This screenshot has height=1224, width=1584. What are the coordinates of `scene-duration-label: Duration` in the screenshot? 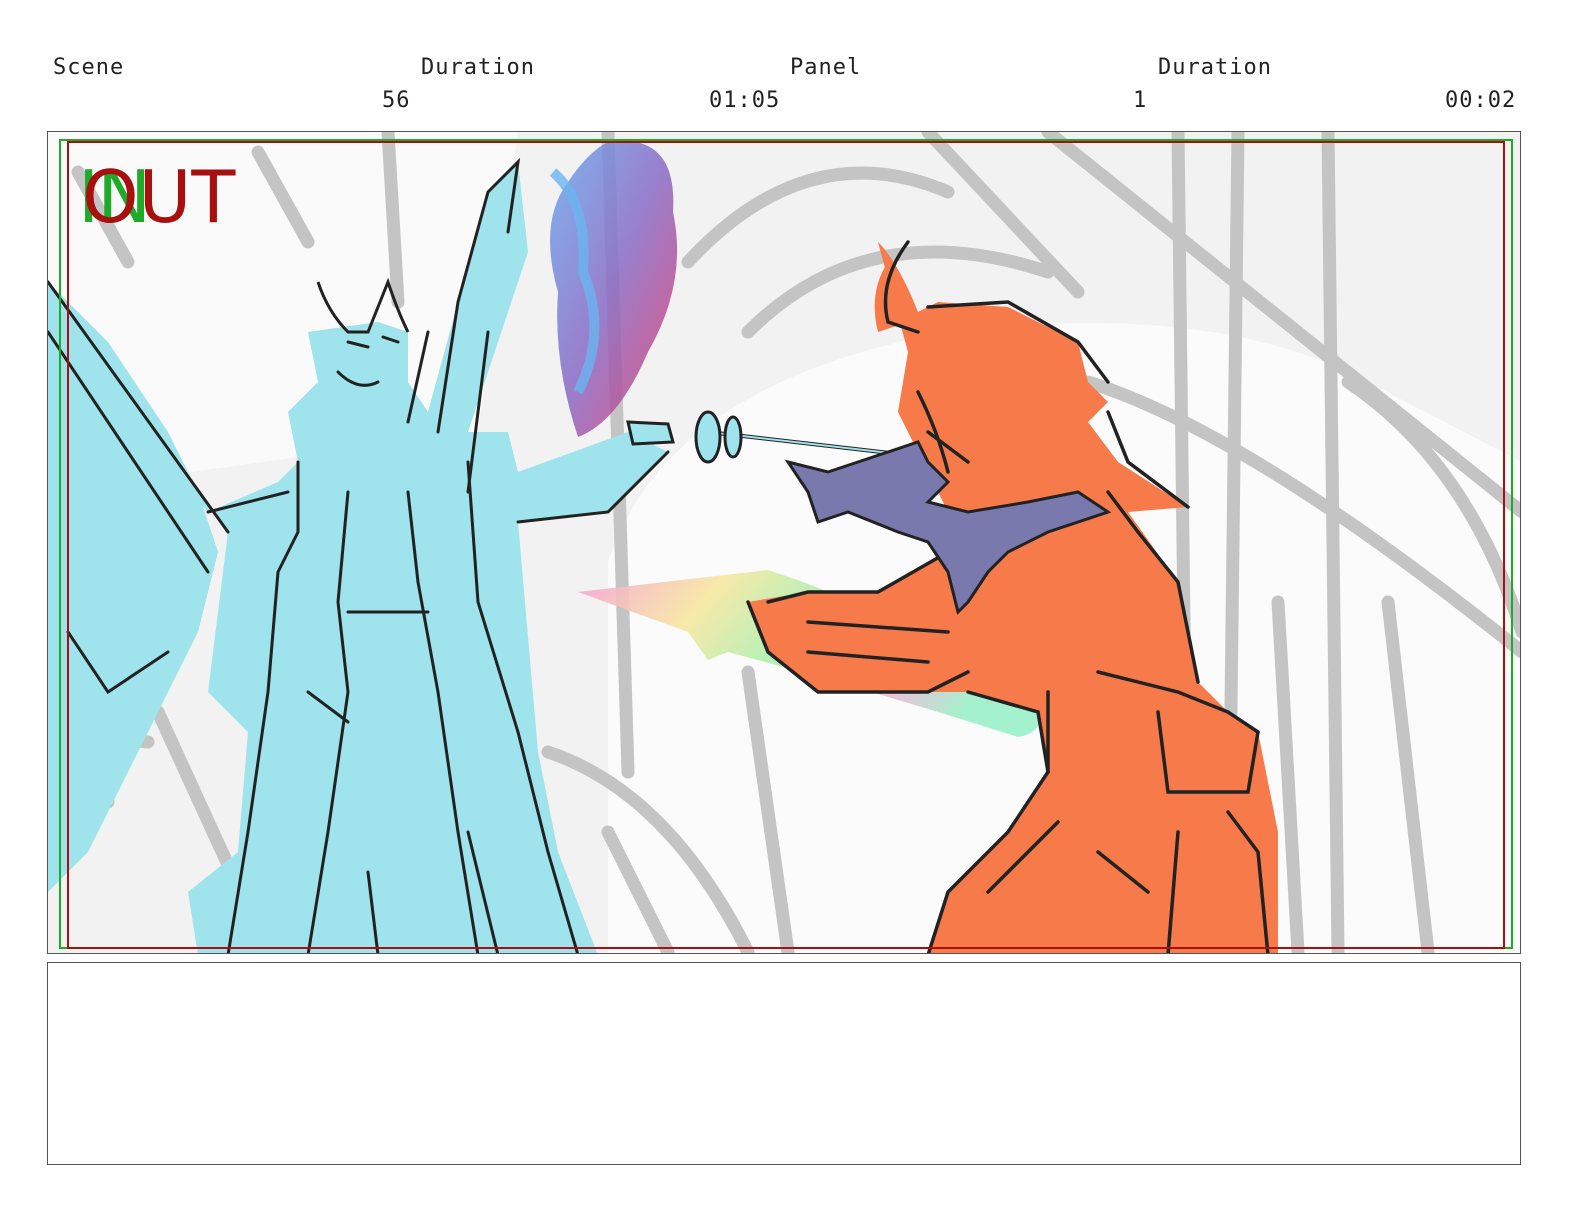 It's located at (478, 67).